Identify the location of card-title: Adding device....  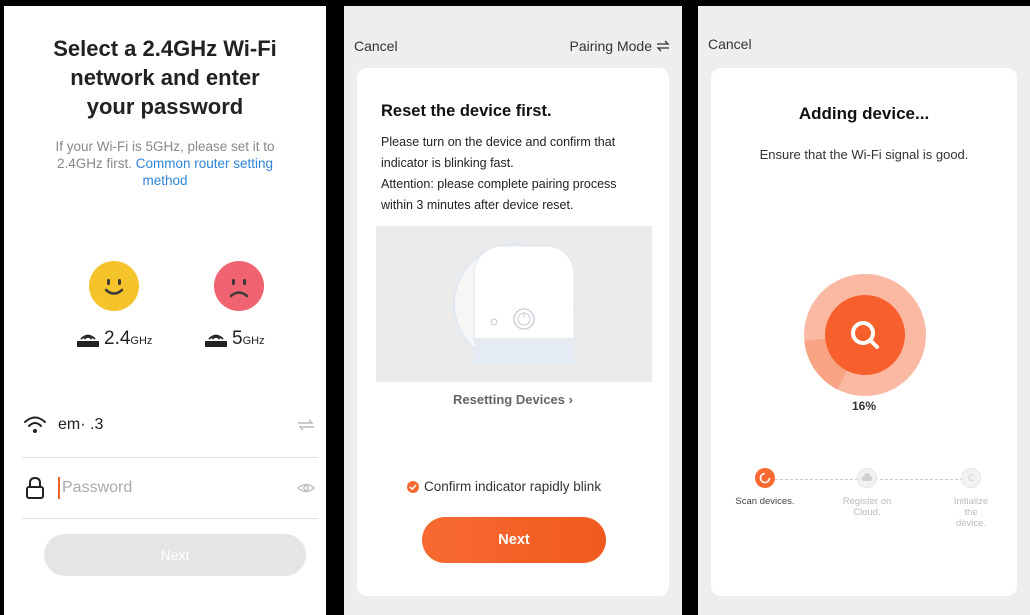
(864, 113).